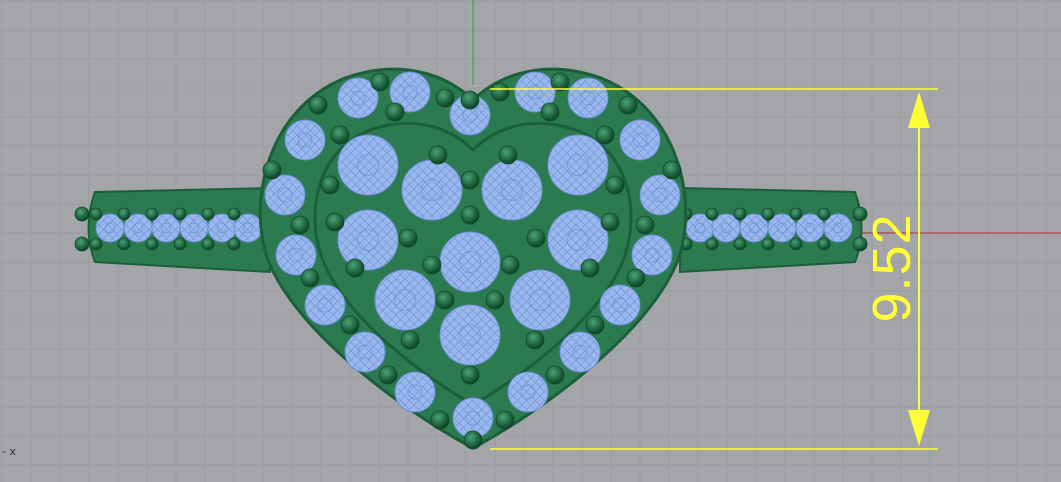  I want to click on dimension-arrow-bottom, so click(919, 428).